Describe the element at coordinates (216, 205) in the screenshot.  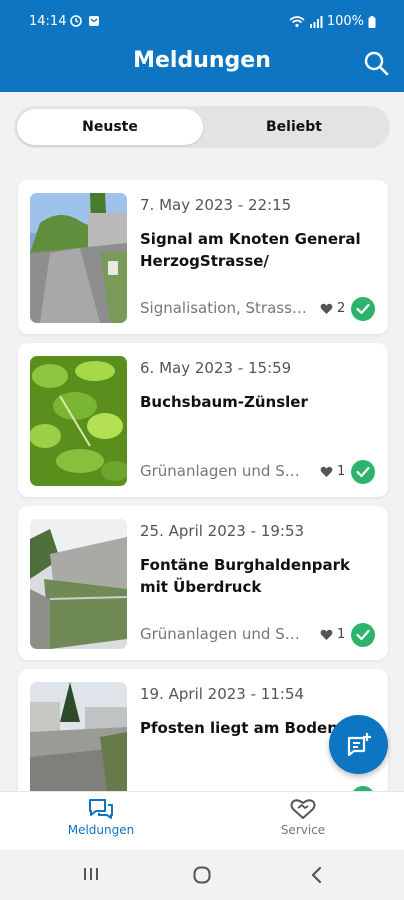
I see `report-date: 7. May 2023 - 22:15` at that location.